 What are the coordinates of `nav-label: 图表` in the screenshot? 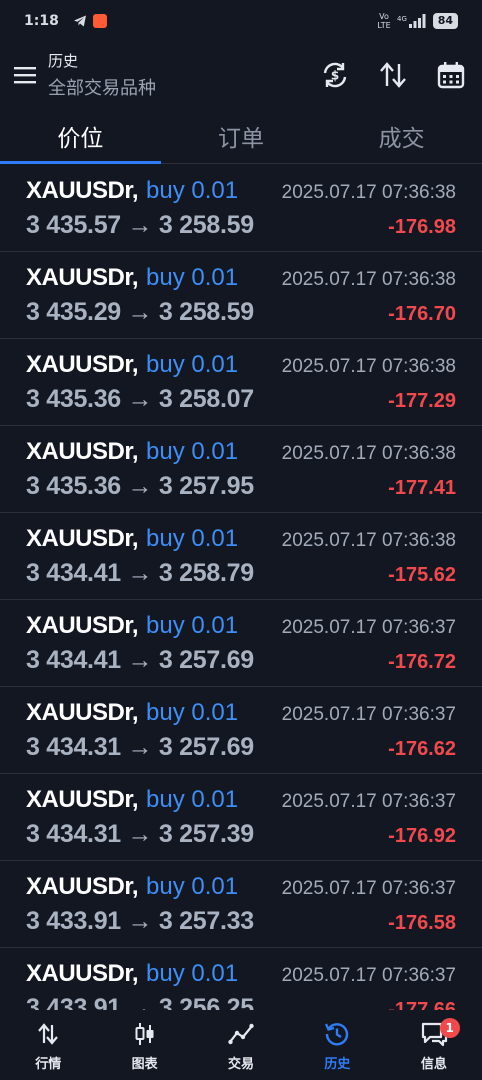 It's located at (144, 1064).